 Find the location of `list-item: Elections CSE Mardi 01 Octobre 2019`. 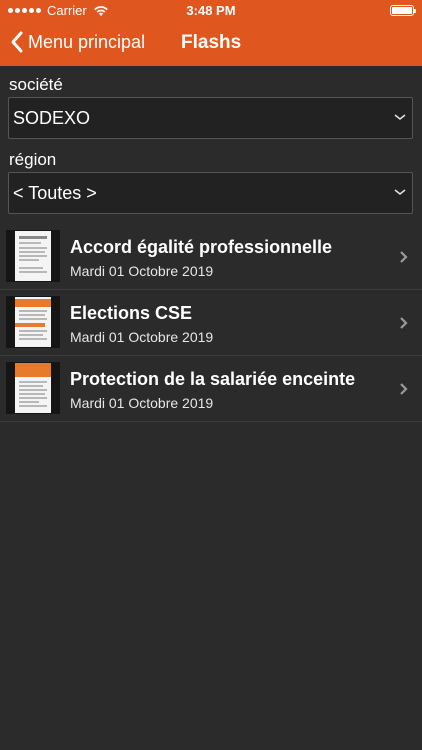

list-item: Elections CSE Mardi 01 Octobre 2019 is located at coordinates (211, 323).